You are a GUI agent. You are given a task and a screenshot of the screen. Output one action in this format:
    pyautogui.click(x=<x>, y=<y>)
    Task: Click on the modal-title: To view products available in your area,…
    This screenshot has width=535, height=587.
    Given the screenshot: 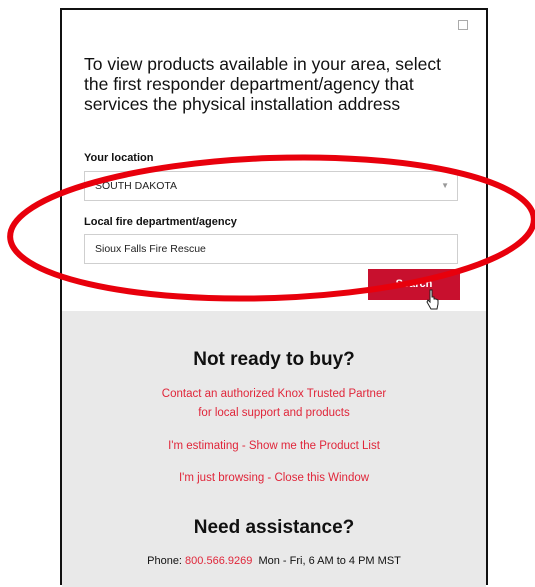 What is the action you would take?
    pyautogui.click(x=262, y=84)
    